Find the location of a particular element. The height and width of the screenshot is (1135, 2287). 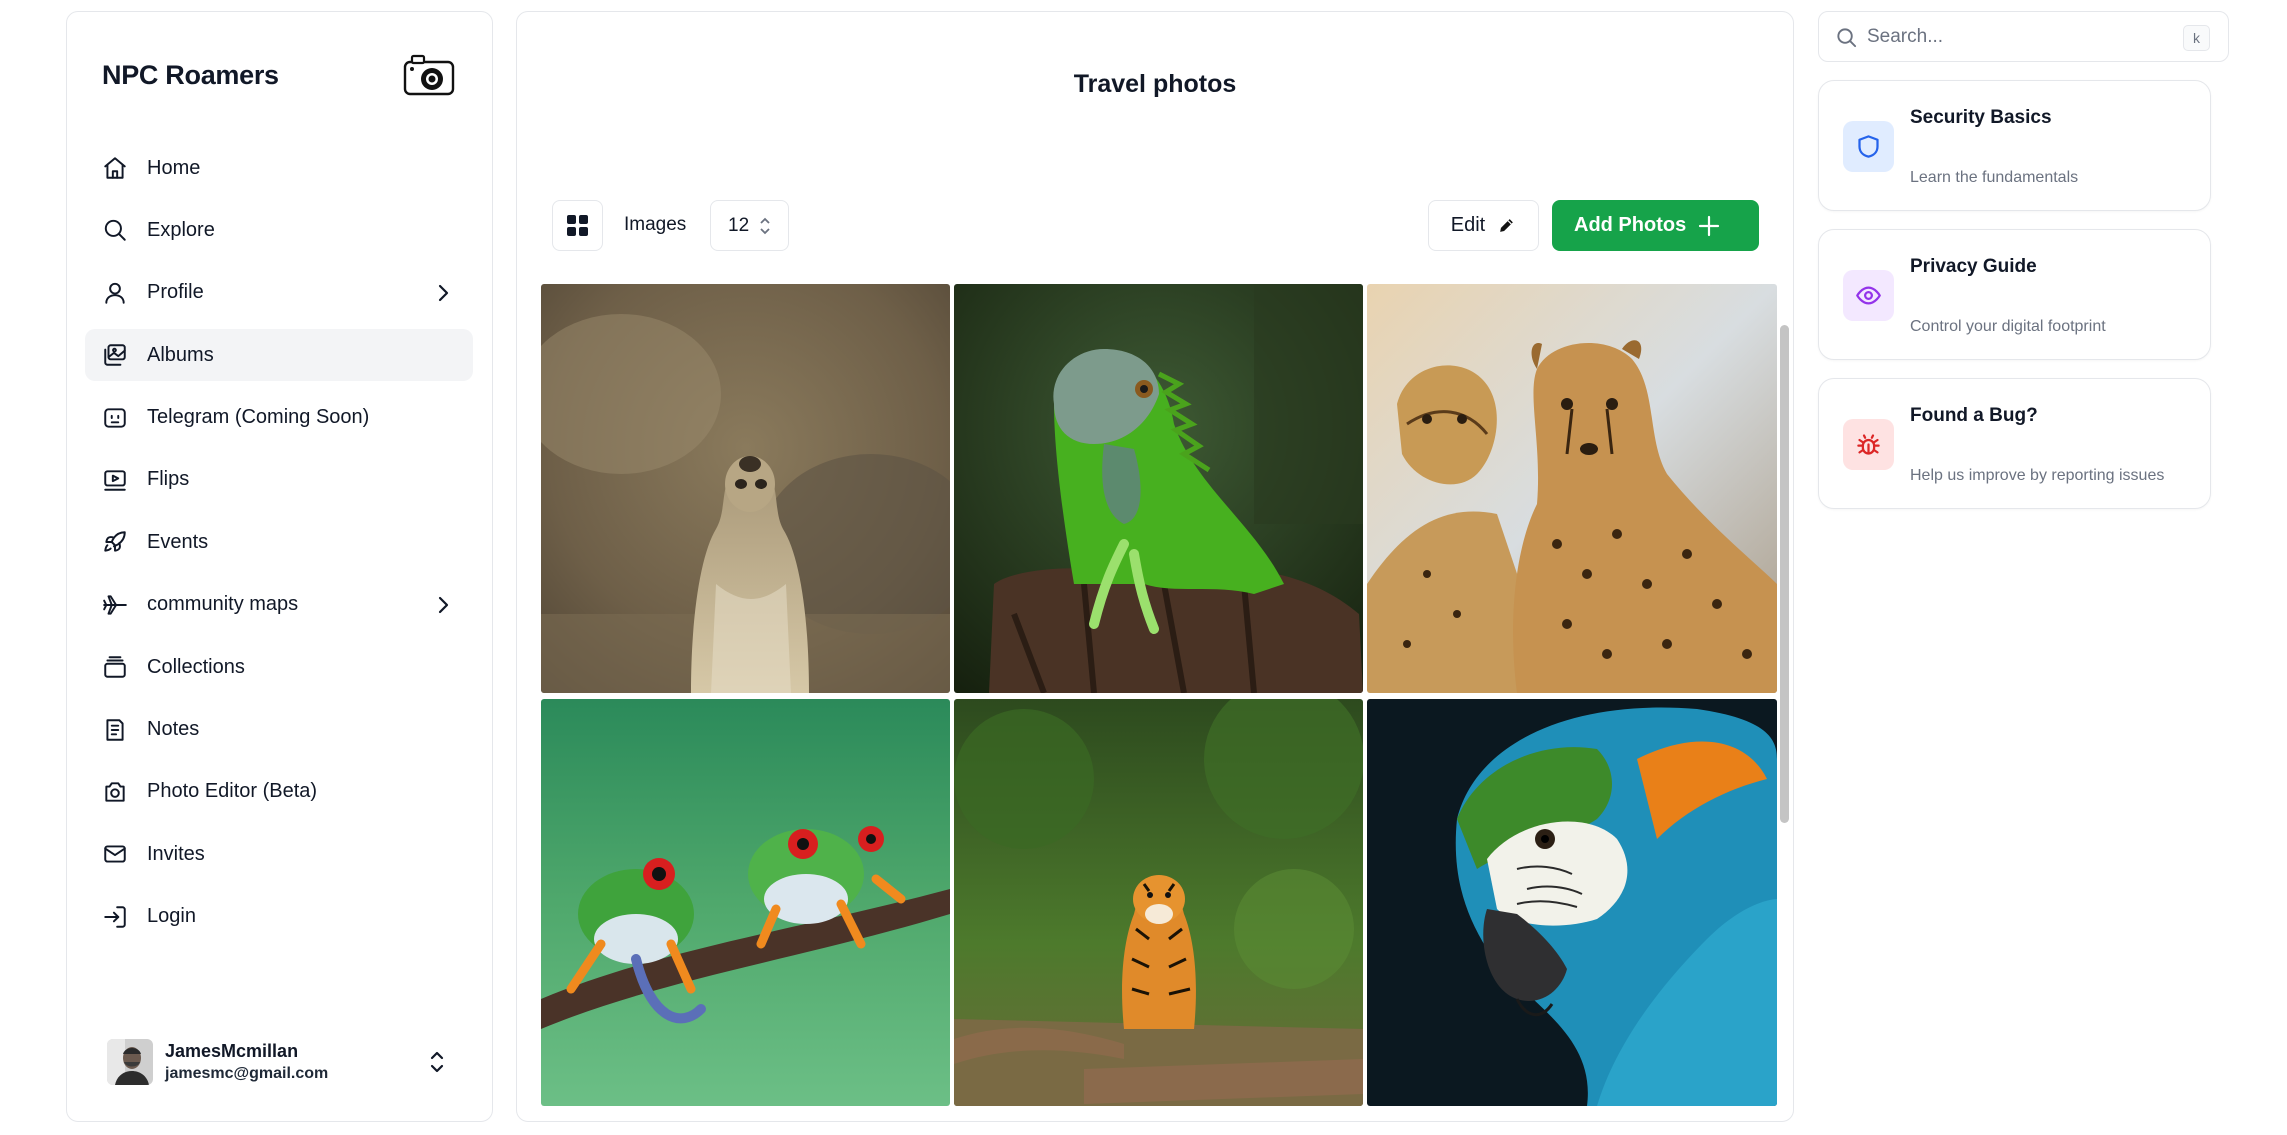

sidebar-item-label: Telegram (Coming Soon) is located at coordinates (258, 417).